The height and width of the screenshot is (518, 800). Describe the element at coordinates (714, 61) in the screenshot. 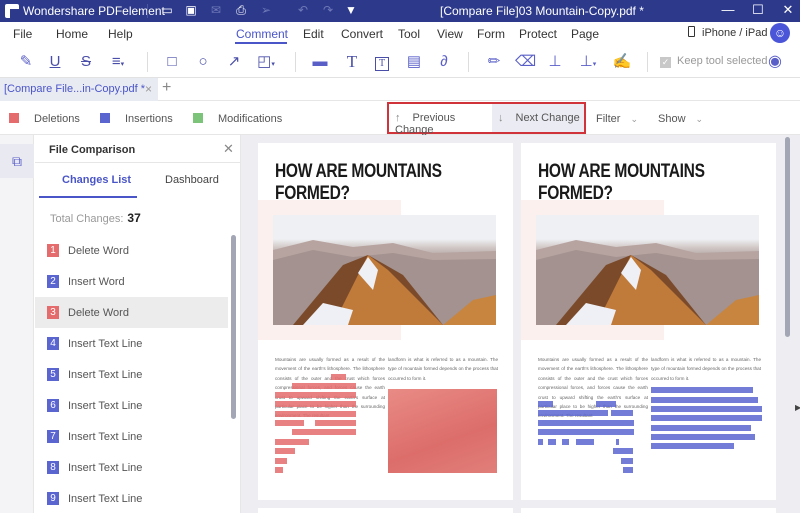

I see `keep-tool-selected-checkbox: ✓ Keep tool selected` at that location.